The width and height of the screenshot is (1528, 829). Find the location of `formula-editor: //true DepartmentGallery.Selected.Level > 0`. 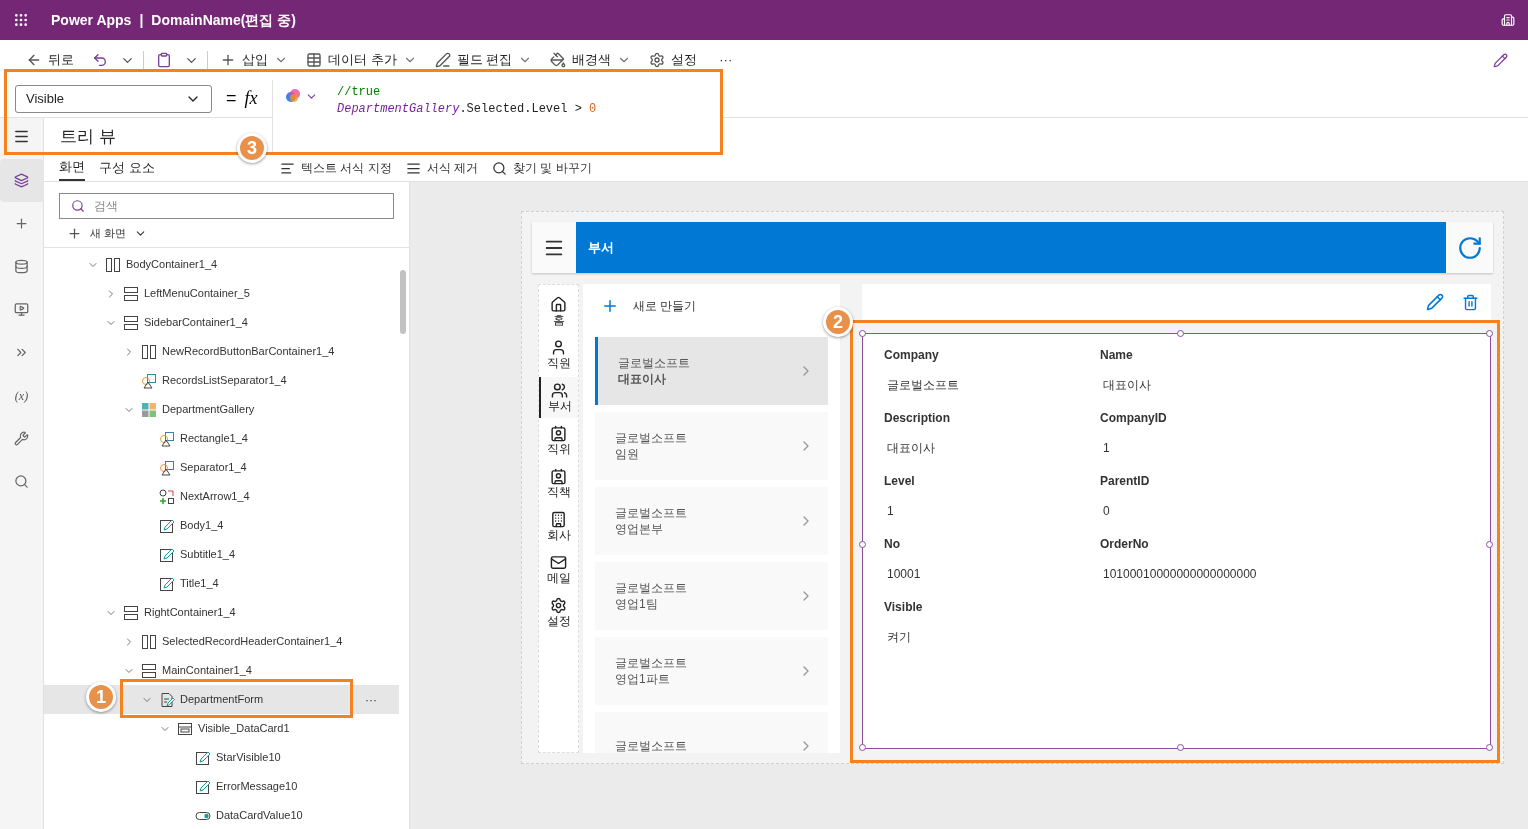

formula-editor: //true DepartmentGallery.Selected.Level > 0 is located at coordinates (496, 116).